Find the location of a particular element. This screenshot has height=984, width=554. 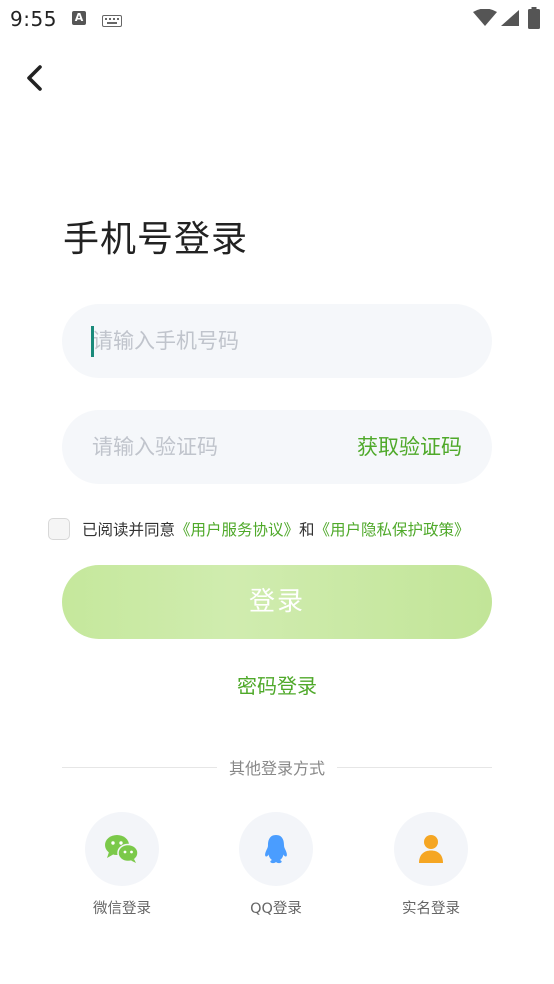

notification-a-icon: A is located at coordinates (79, 18).